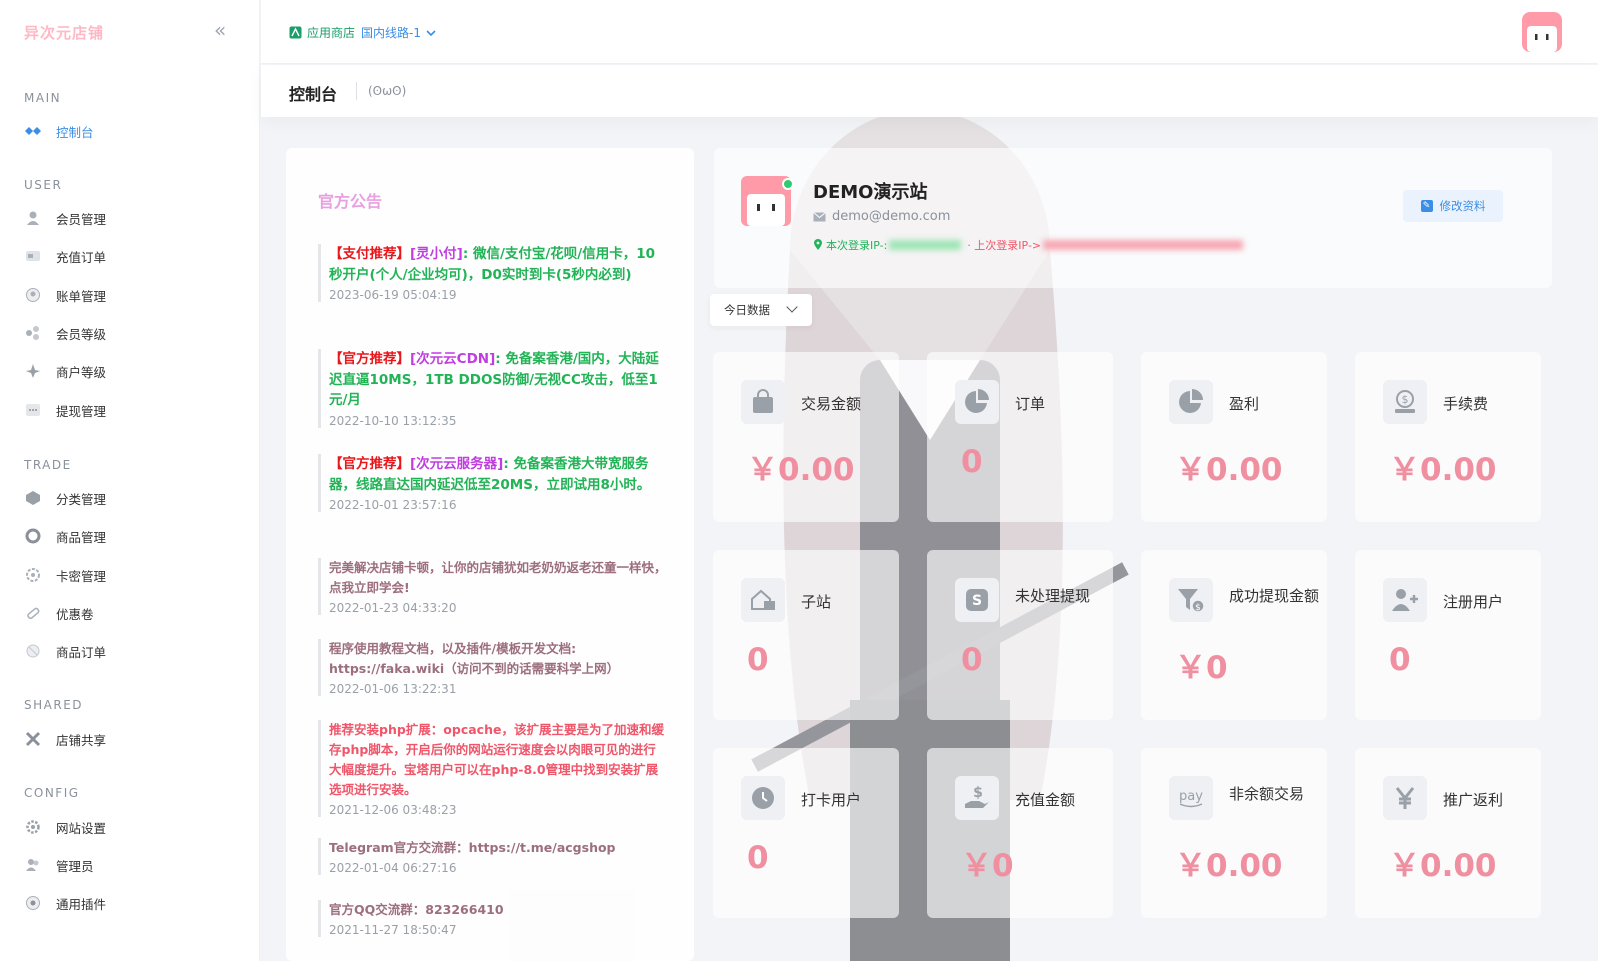  I want to click on page-subtitle: (ʘωʘ), so click(387, 91).